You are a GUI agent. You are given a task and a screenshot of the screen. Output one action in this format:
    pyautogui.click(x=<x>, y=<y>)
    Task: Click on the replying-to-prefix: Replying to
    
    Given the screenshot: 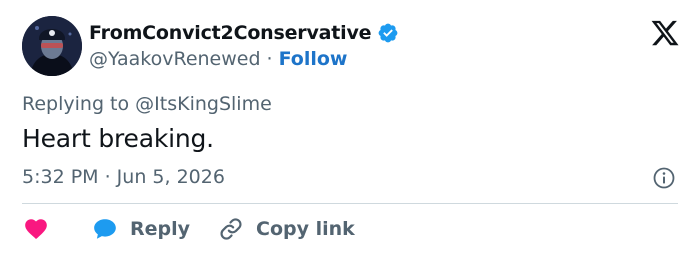 What is the action you would take?
    pyautogui.click(x=76, y=104)
    